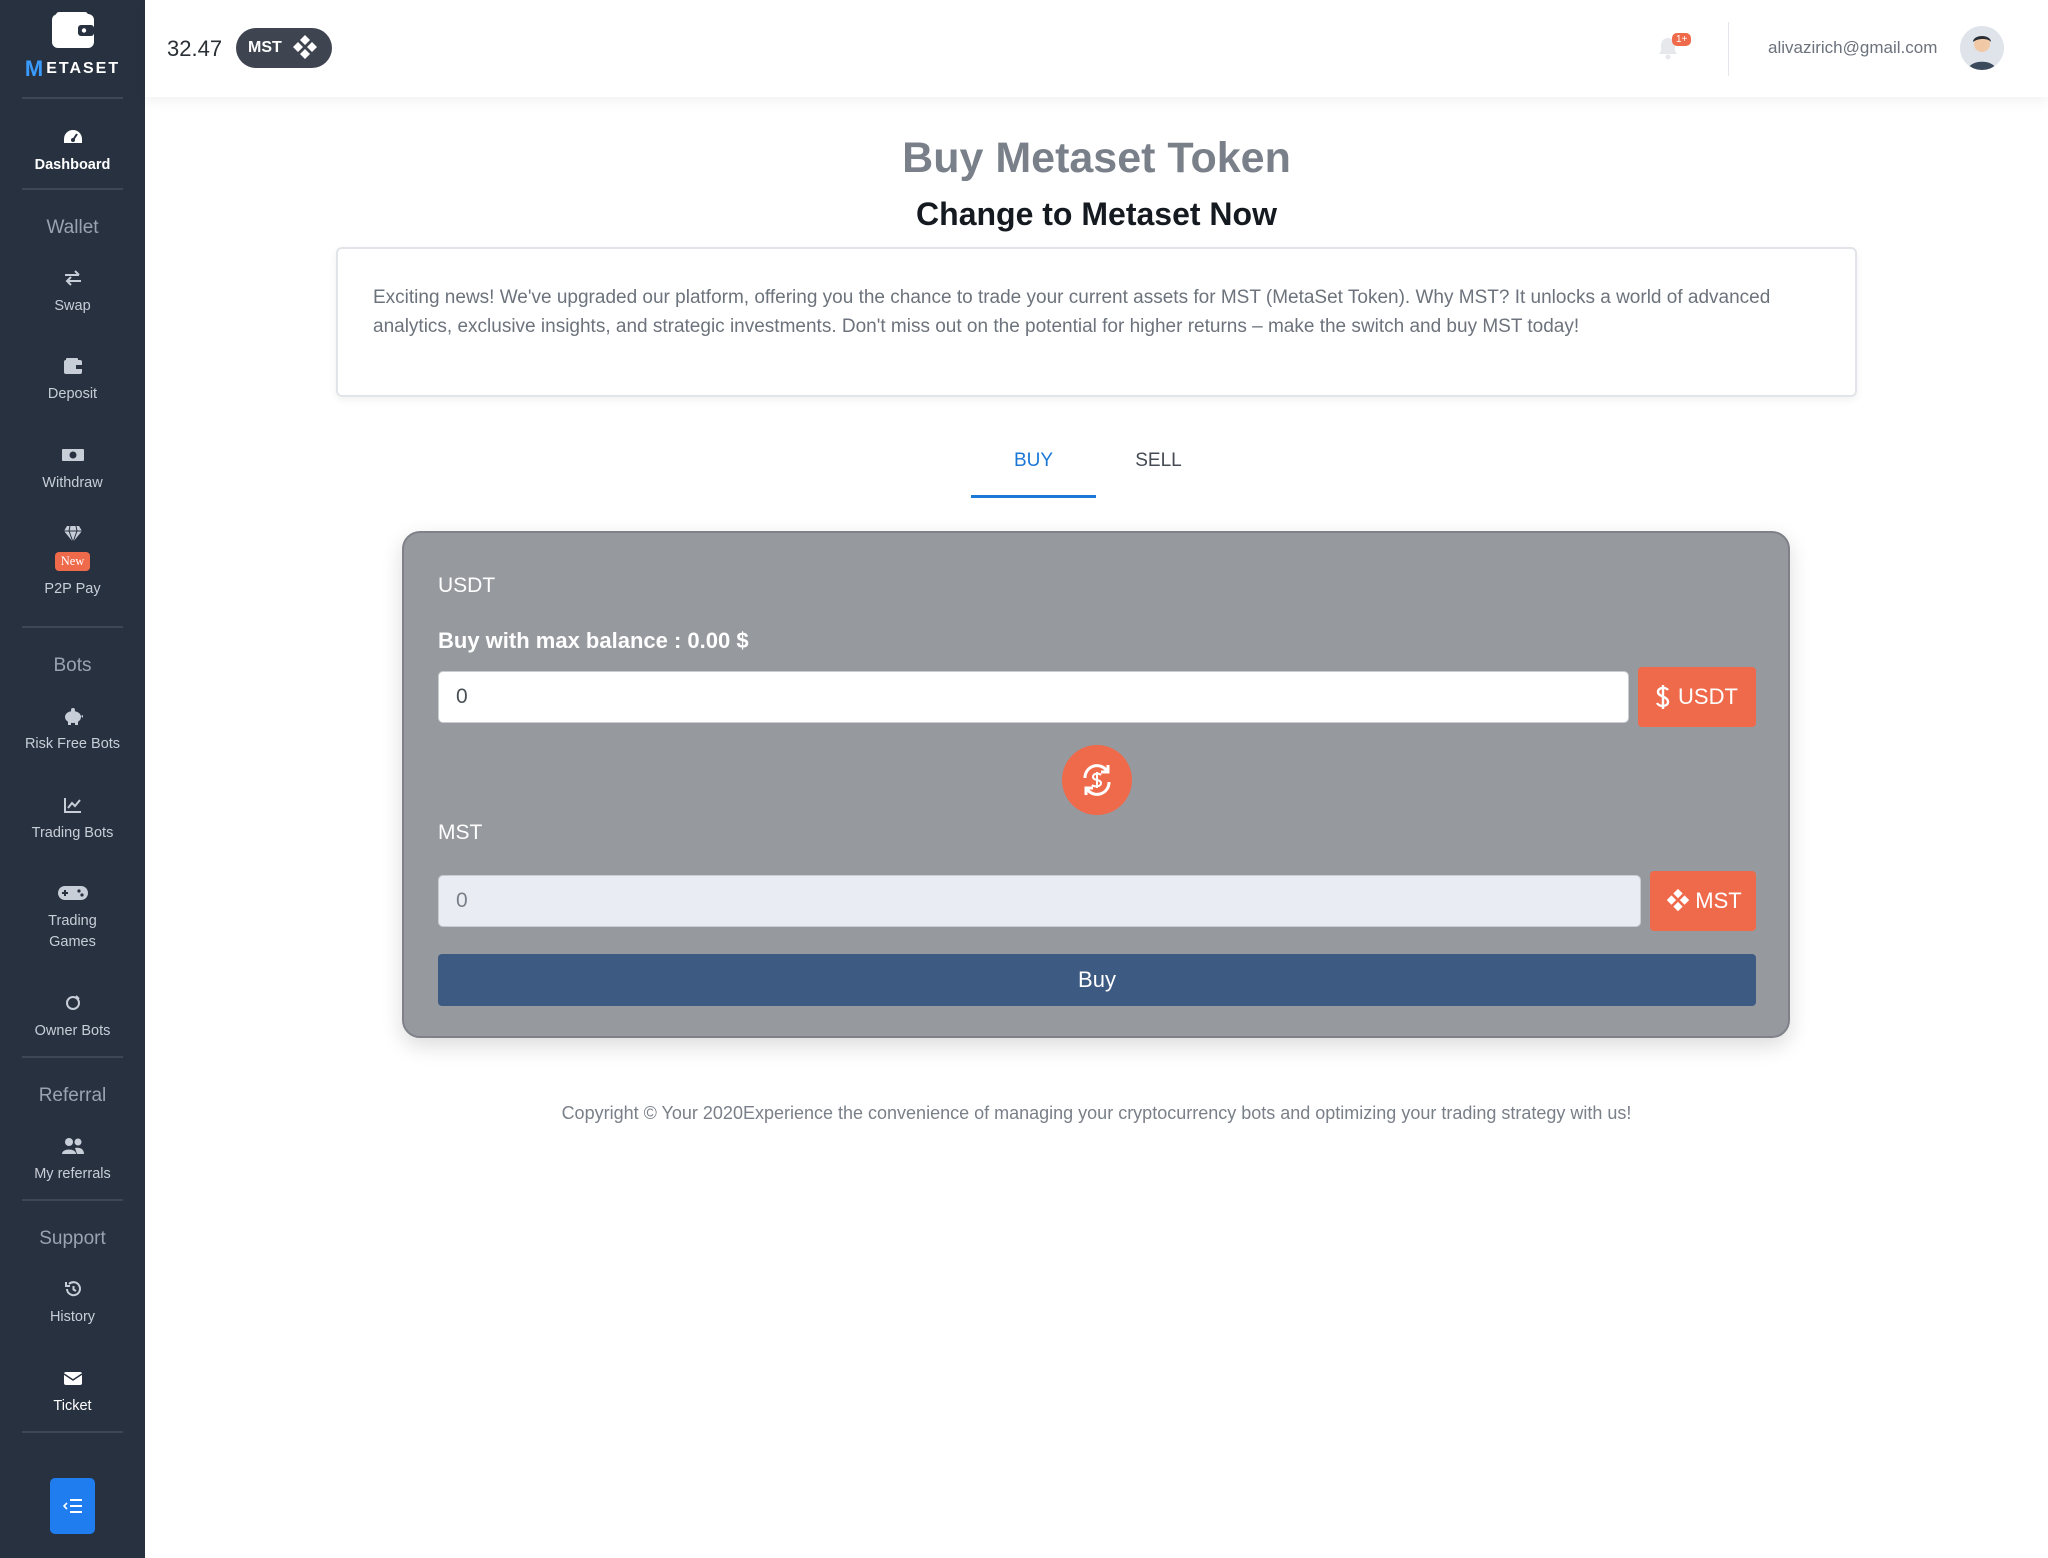 Image resolution: width=2048 pixels, height=1558 pixels. I want to click on new-badge: New, so click(72, 561).